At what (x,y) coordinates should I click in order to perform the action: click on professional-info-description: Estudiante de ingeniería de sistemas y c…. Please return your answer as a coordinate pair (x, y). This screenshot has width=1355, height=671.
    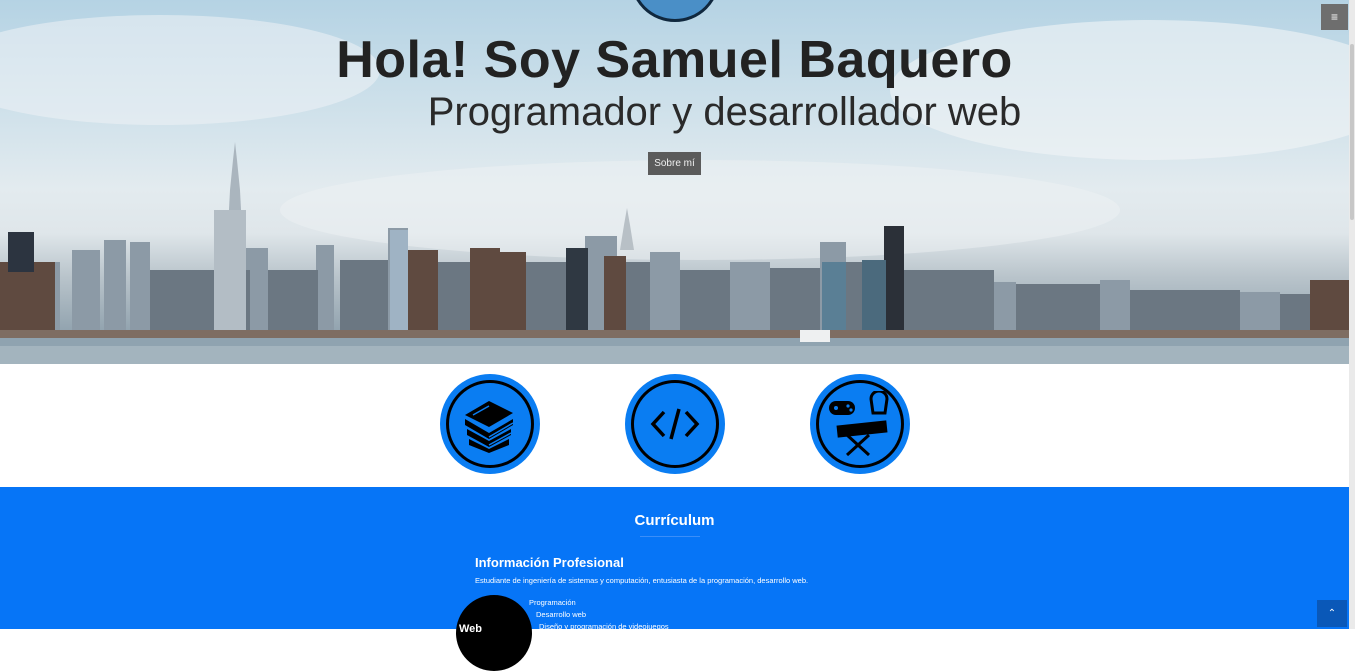
    Looking at the image, I should click on (642, 580).